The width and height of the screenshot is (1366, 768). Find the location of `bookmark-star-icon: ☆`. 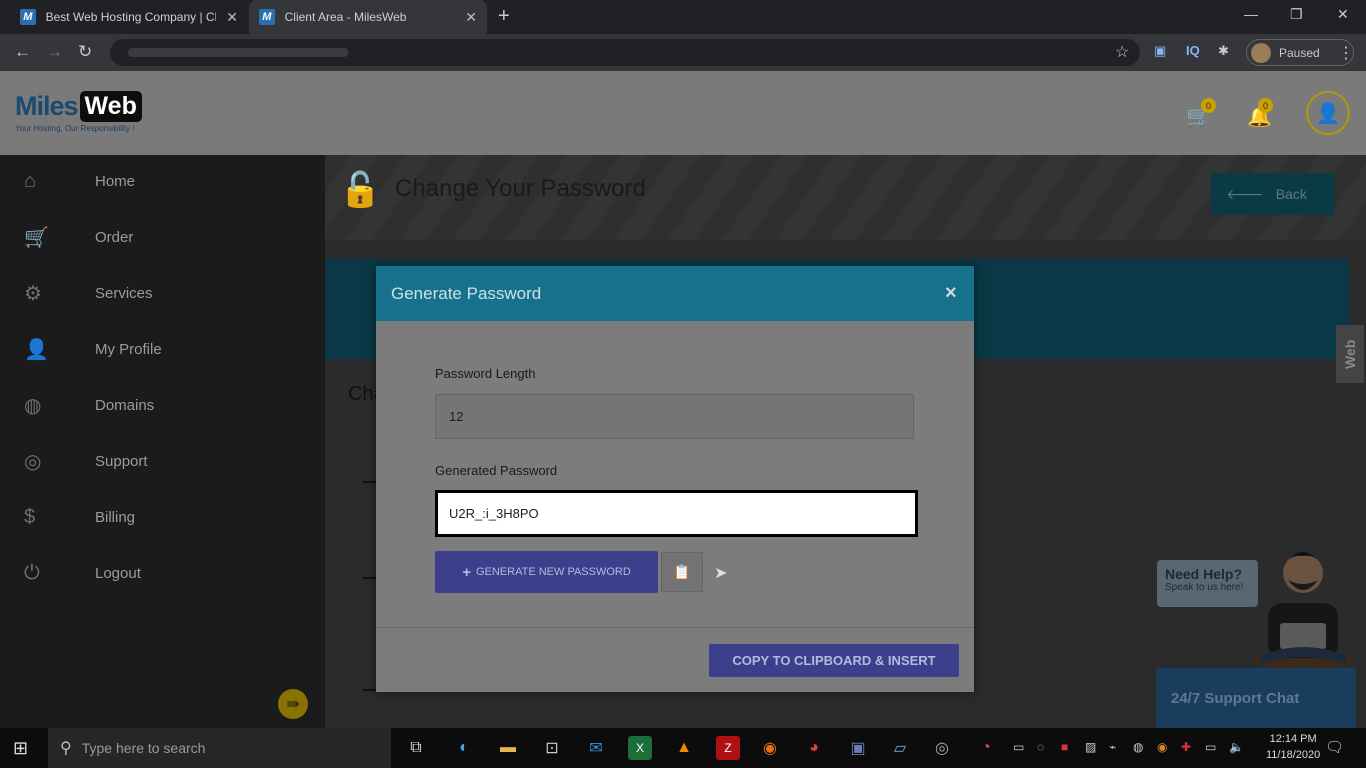

bookmark-star-icon: ☆ is located at coordinates (1122, 52).